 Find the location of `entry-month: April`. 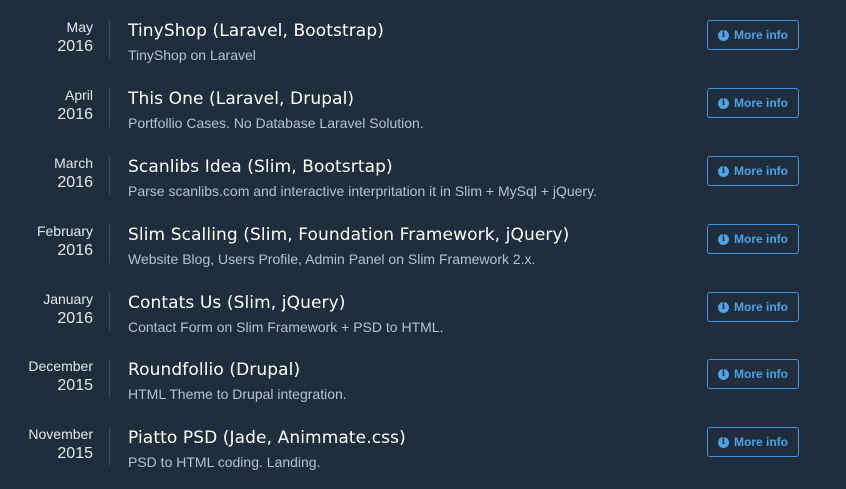

entry-month: April is located at coordinates (78, 95).